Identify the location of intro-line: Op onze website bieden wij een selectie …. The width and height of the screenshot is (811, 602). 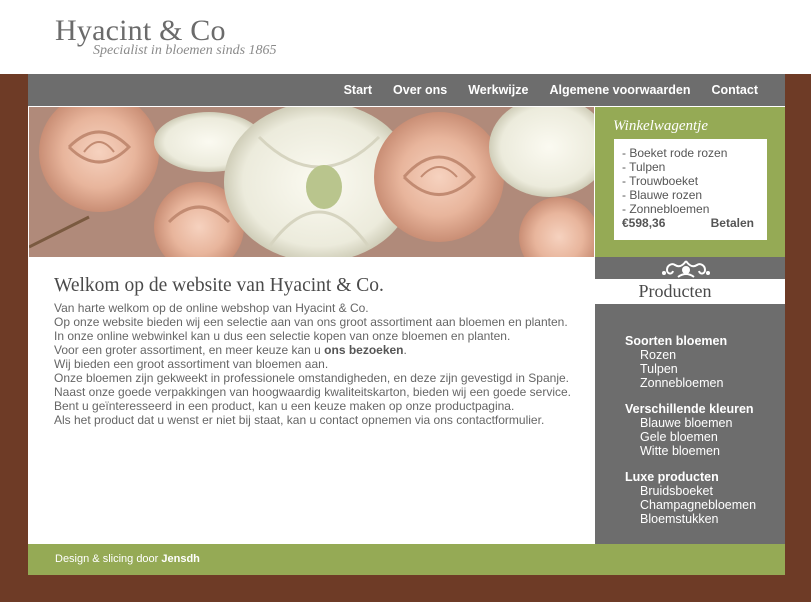
(311, 322).